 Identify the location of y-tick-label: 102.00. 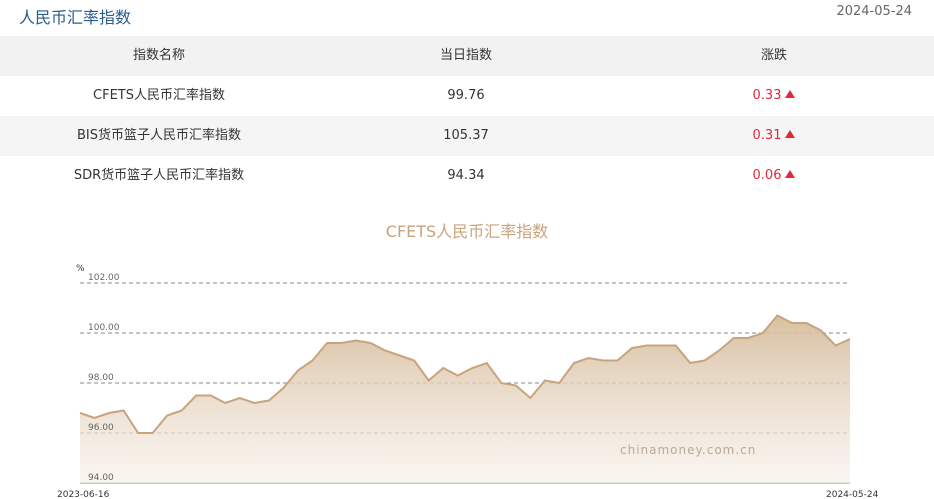
(104, 278).